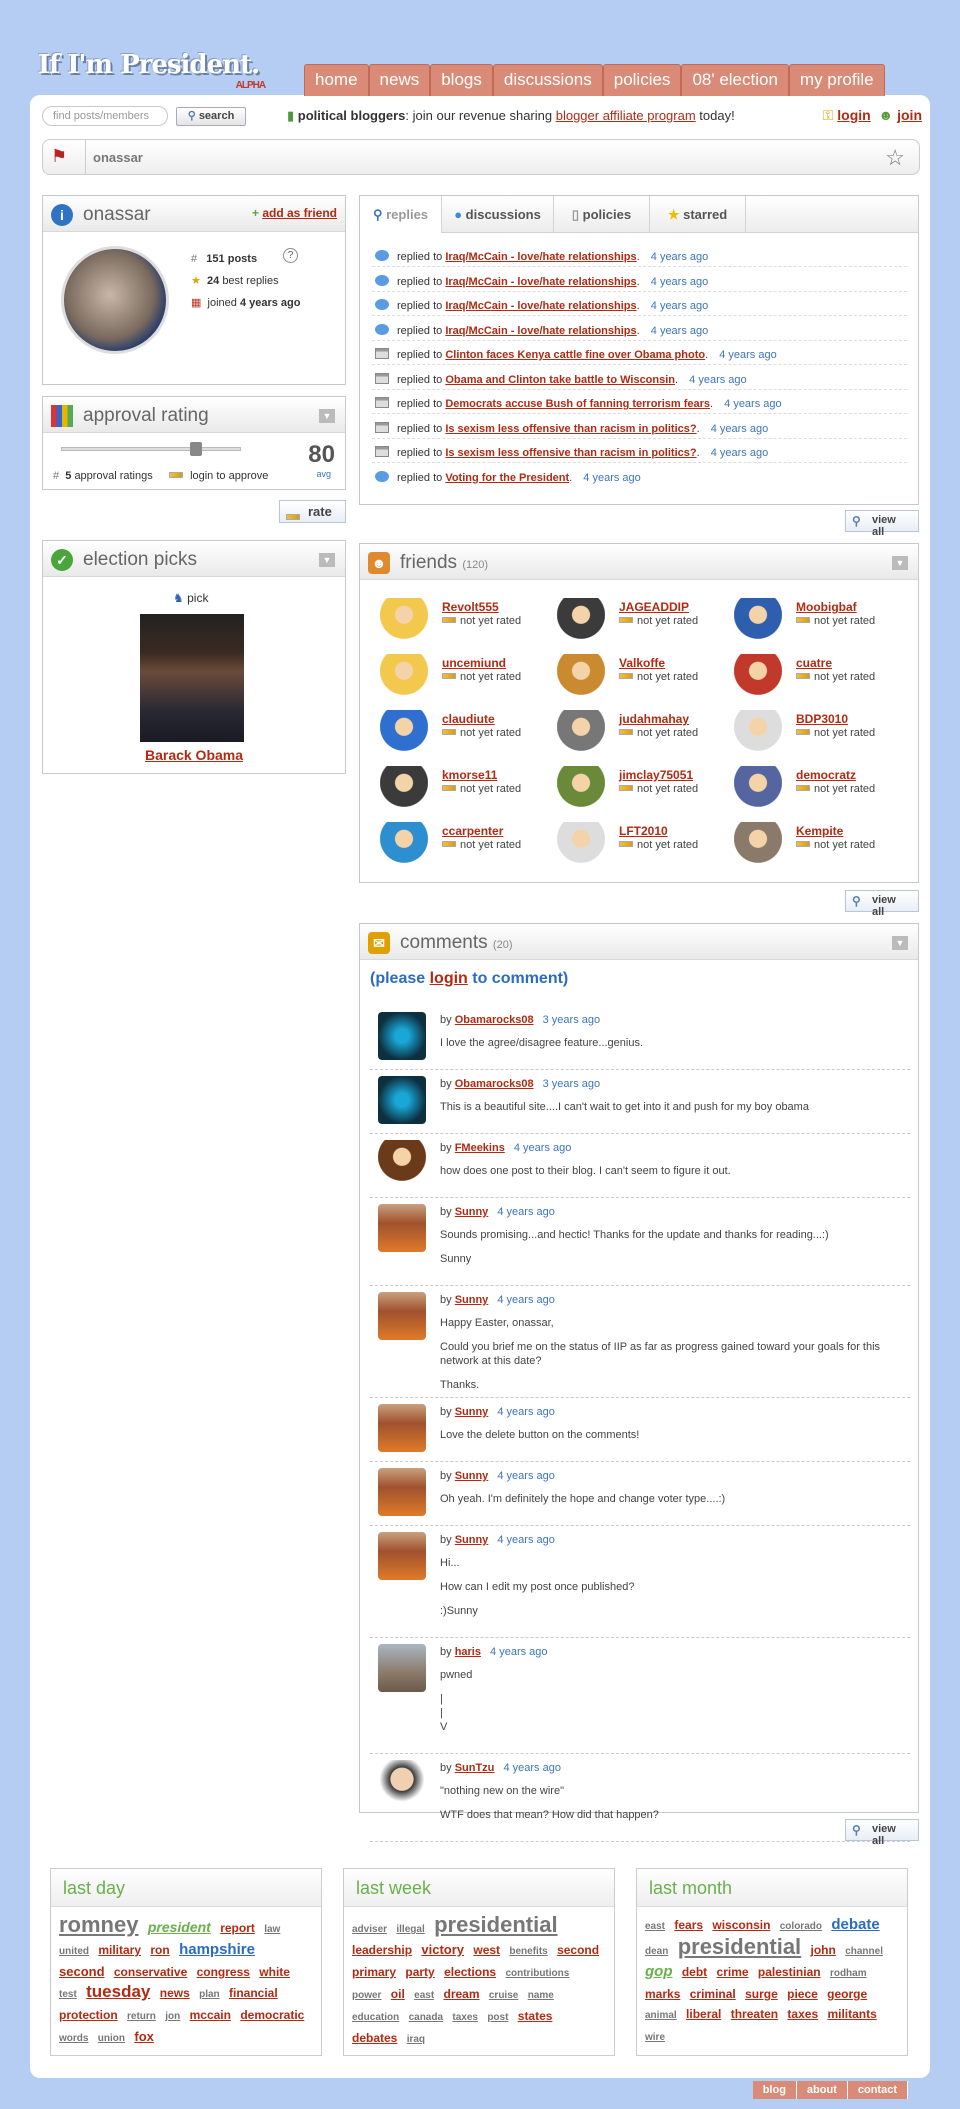  I want to click on tag-link: contributions, so click(537, 1973).